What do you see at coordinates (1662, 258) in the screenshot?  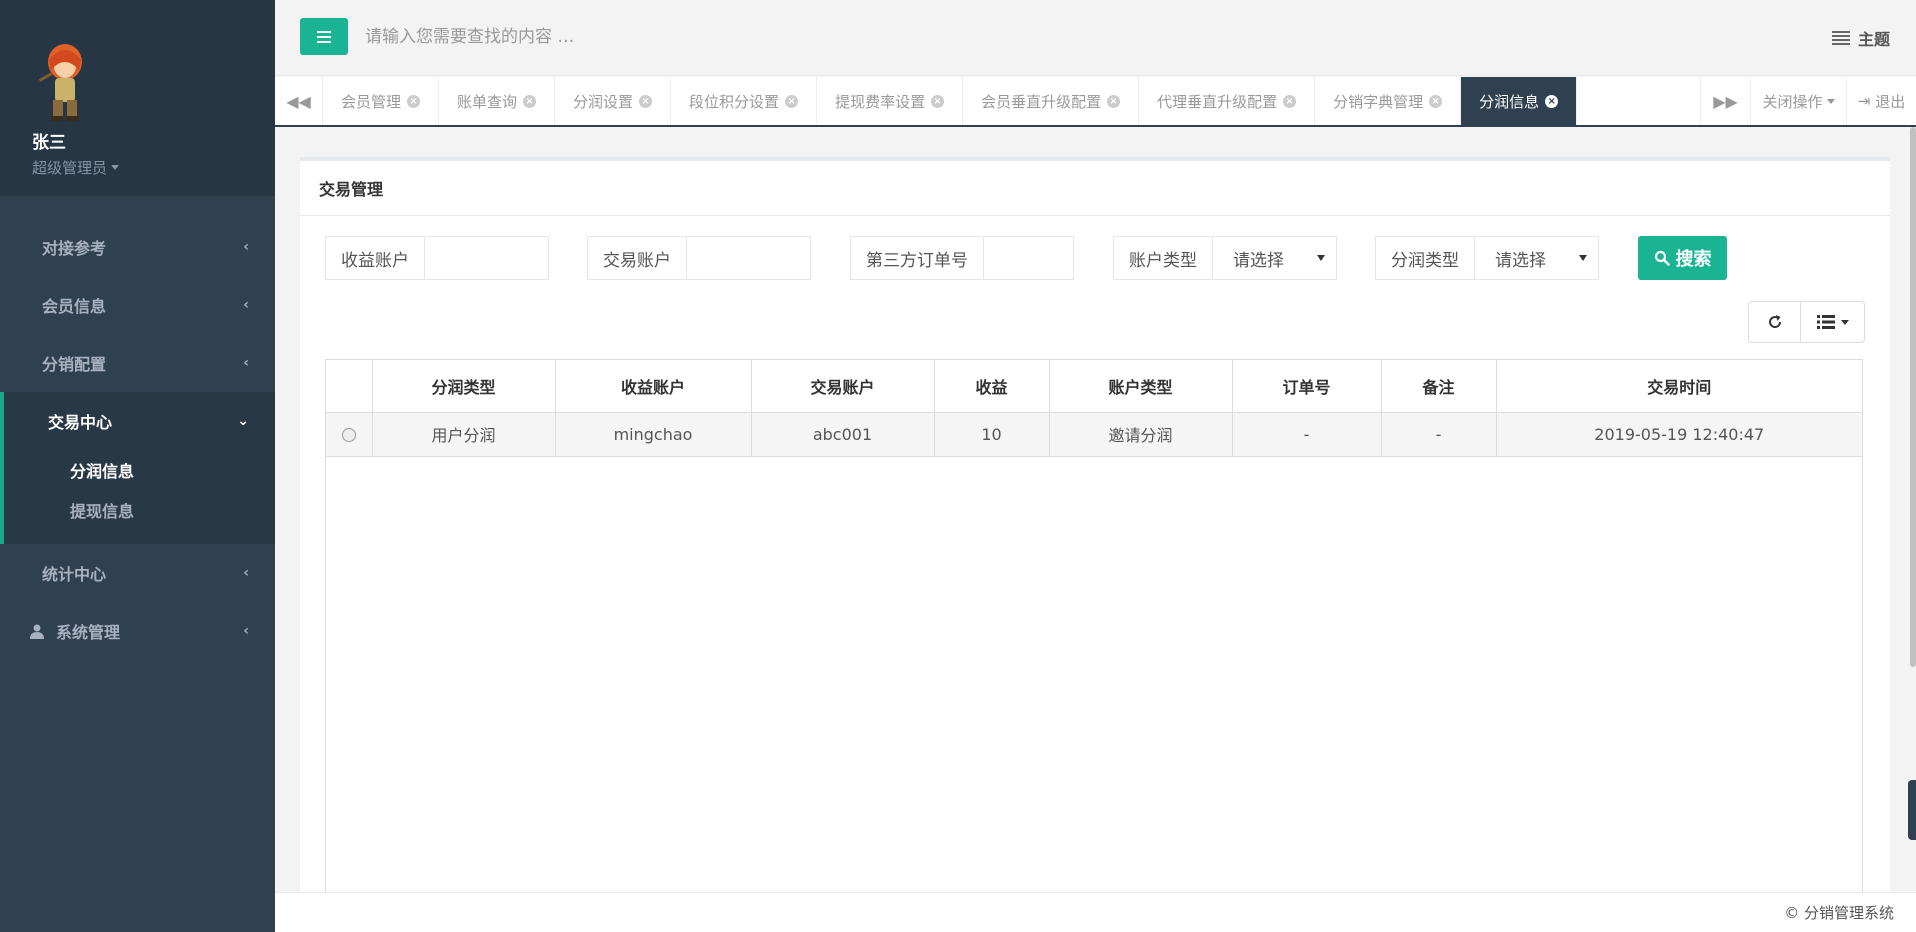 I see `search-icon` at bounding box center [1662, 258].